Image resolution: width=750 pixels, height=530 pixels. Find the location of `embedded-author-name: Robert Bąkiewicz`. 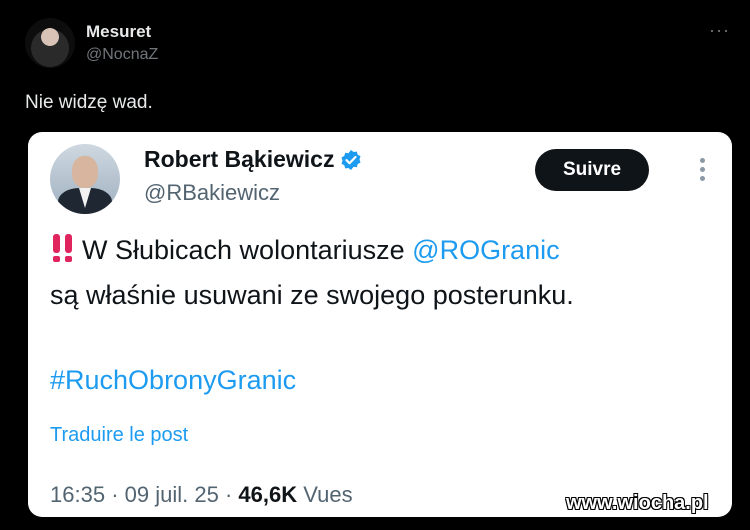

embedded-author-name: Robert Bąkiewicz is located at coordinates (239, 159).